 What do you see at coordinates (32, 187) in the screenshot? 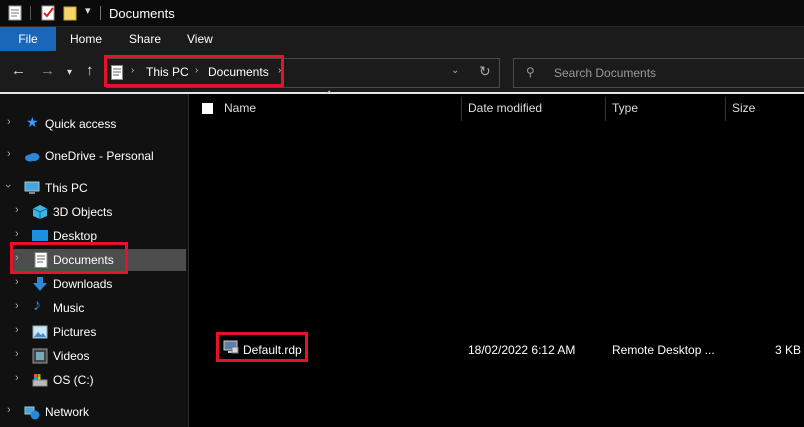
I see `computer-icon` at bounding box center [32, 187].